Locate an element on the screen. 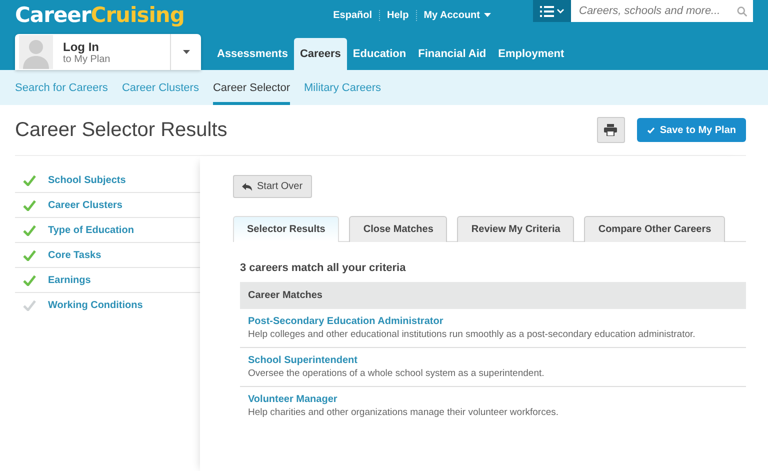 Image resolution: width=768 pixels, height=471 pixels. nav-tab: Financial Aid is located at coordinates (452, 54).